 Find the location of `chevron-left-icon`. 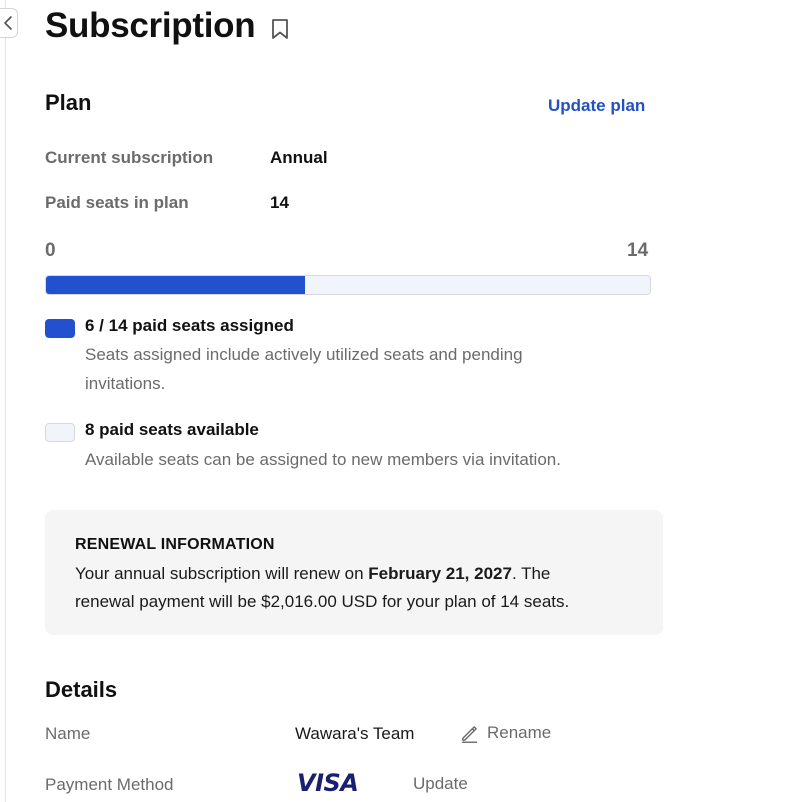

chevron-left-icon is located at coordinates (8, 23).